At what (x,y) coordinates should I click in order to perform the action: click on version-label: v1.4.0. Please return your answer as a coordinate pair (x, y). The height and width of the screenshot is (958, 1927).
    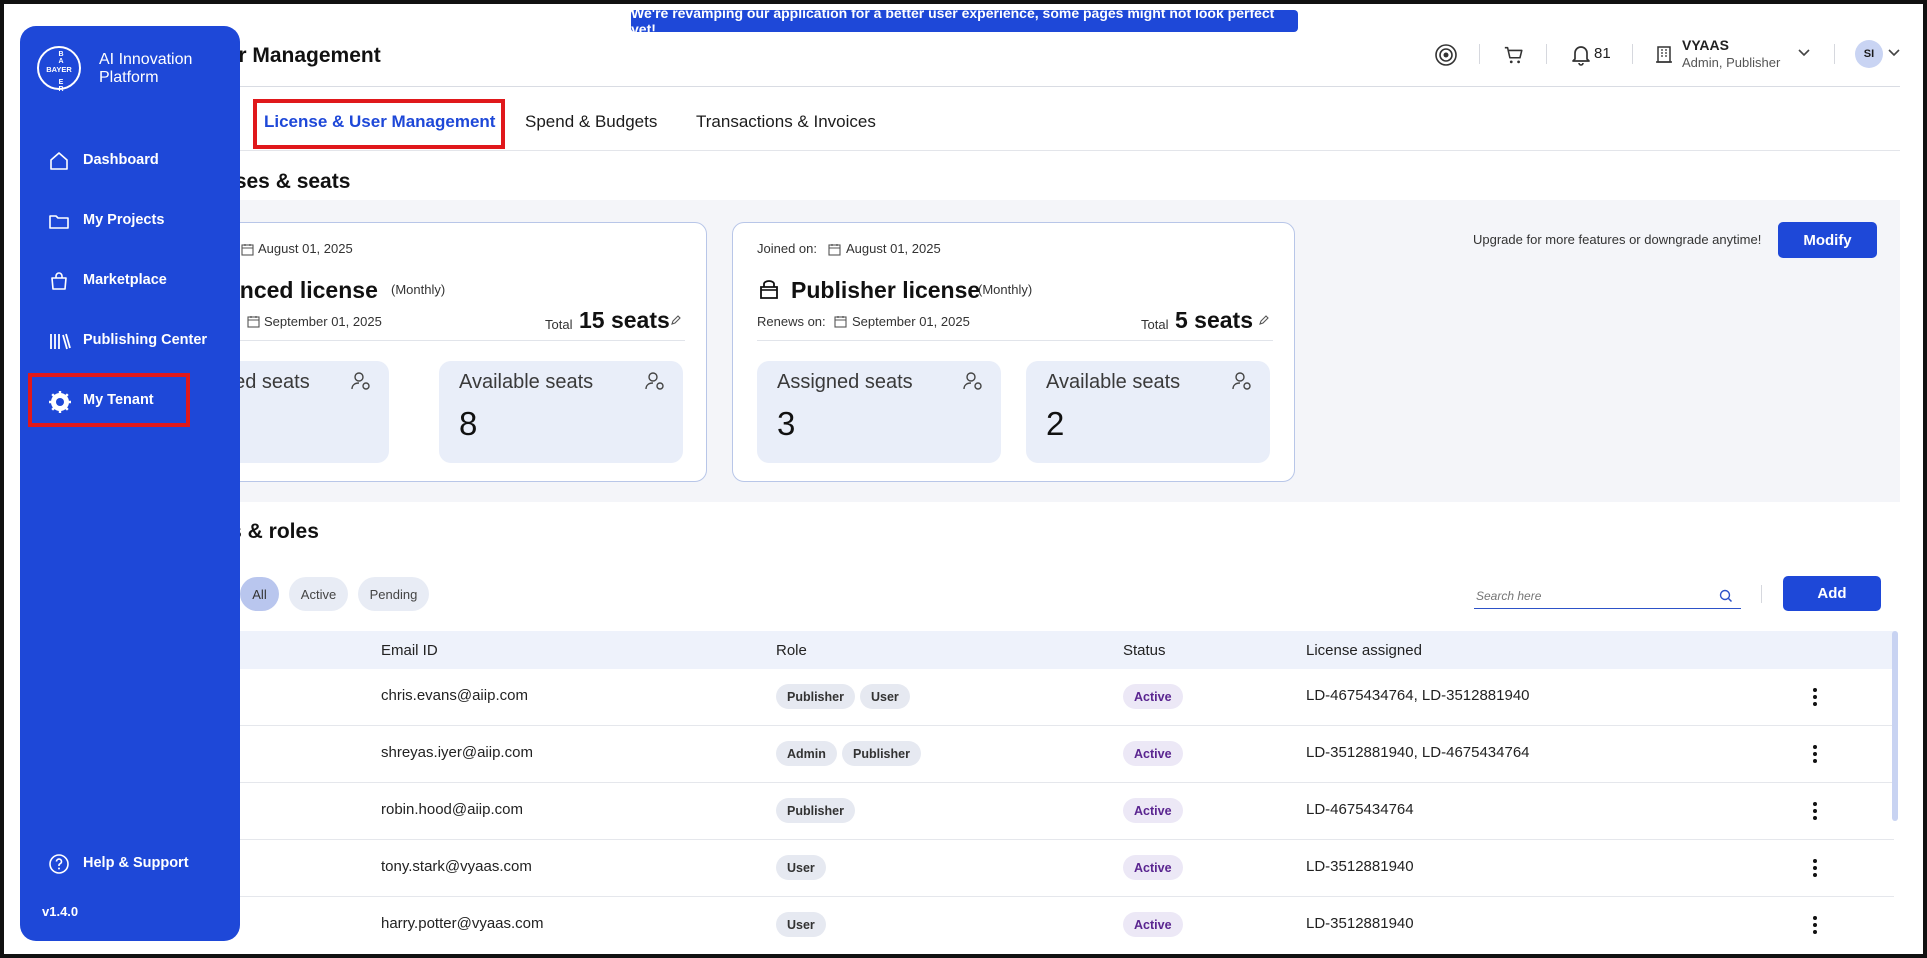
    Looking at the image, I should click on (60, 911).